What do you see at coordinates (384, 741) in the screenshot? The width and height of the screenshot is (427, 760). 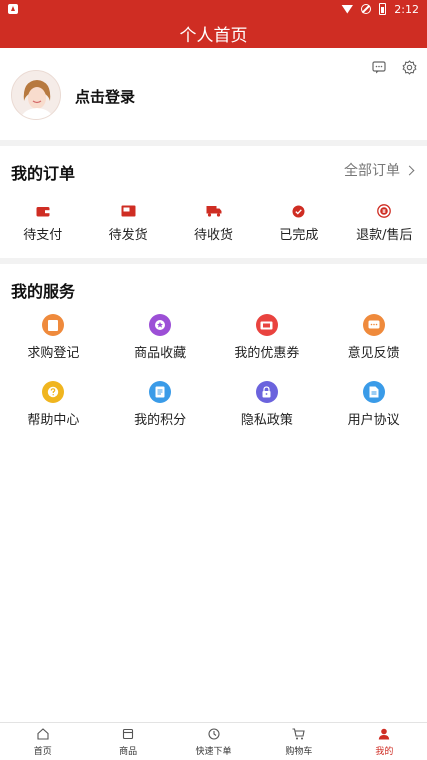 I see `tab-mine: 我的` at bounding box center [384, 741].